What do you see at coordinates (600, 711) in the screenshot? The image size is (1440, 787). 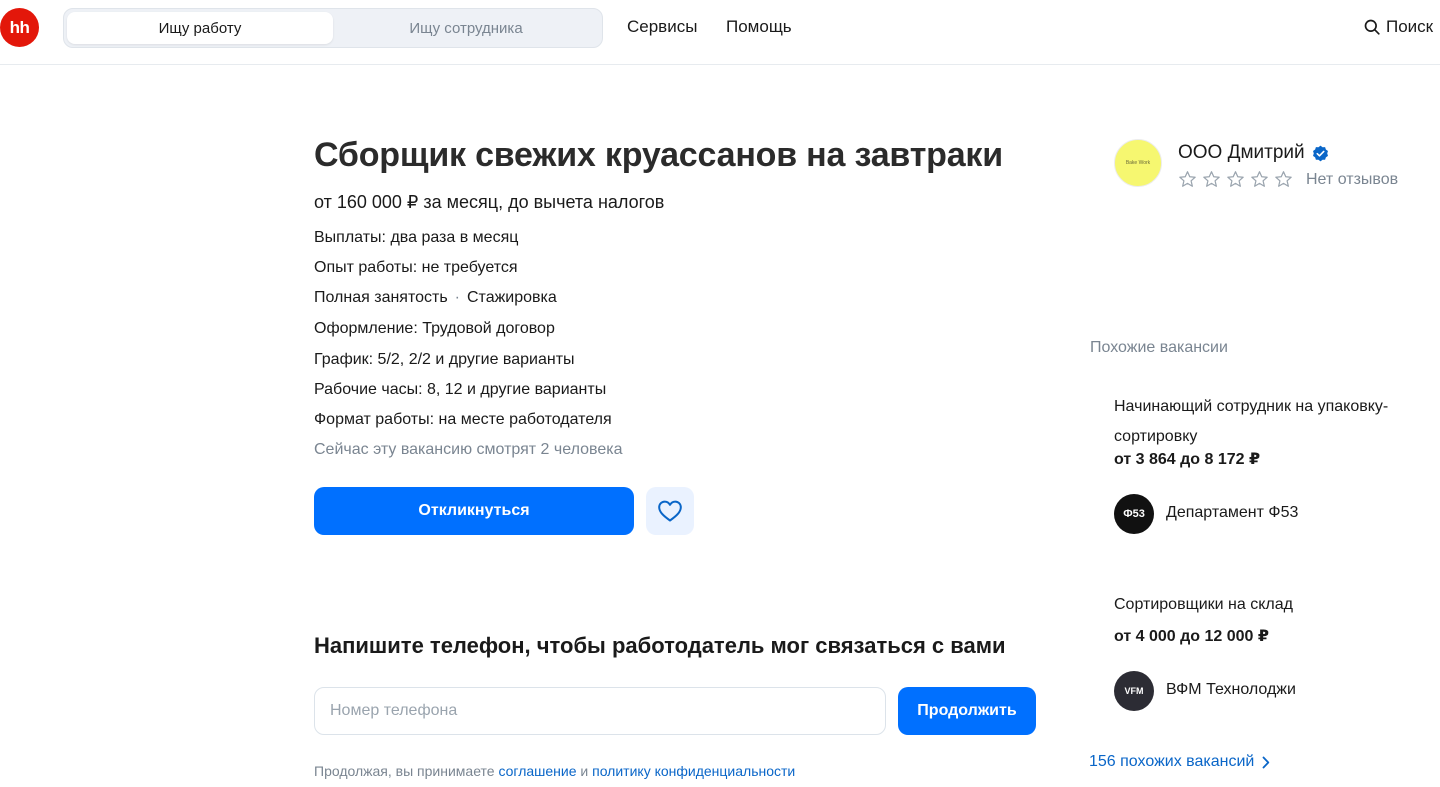 I see `phone-input` at bounding box center [600, 711].